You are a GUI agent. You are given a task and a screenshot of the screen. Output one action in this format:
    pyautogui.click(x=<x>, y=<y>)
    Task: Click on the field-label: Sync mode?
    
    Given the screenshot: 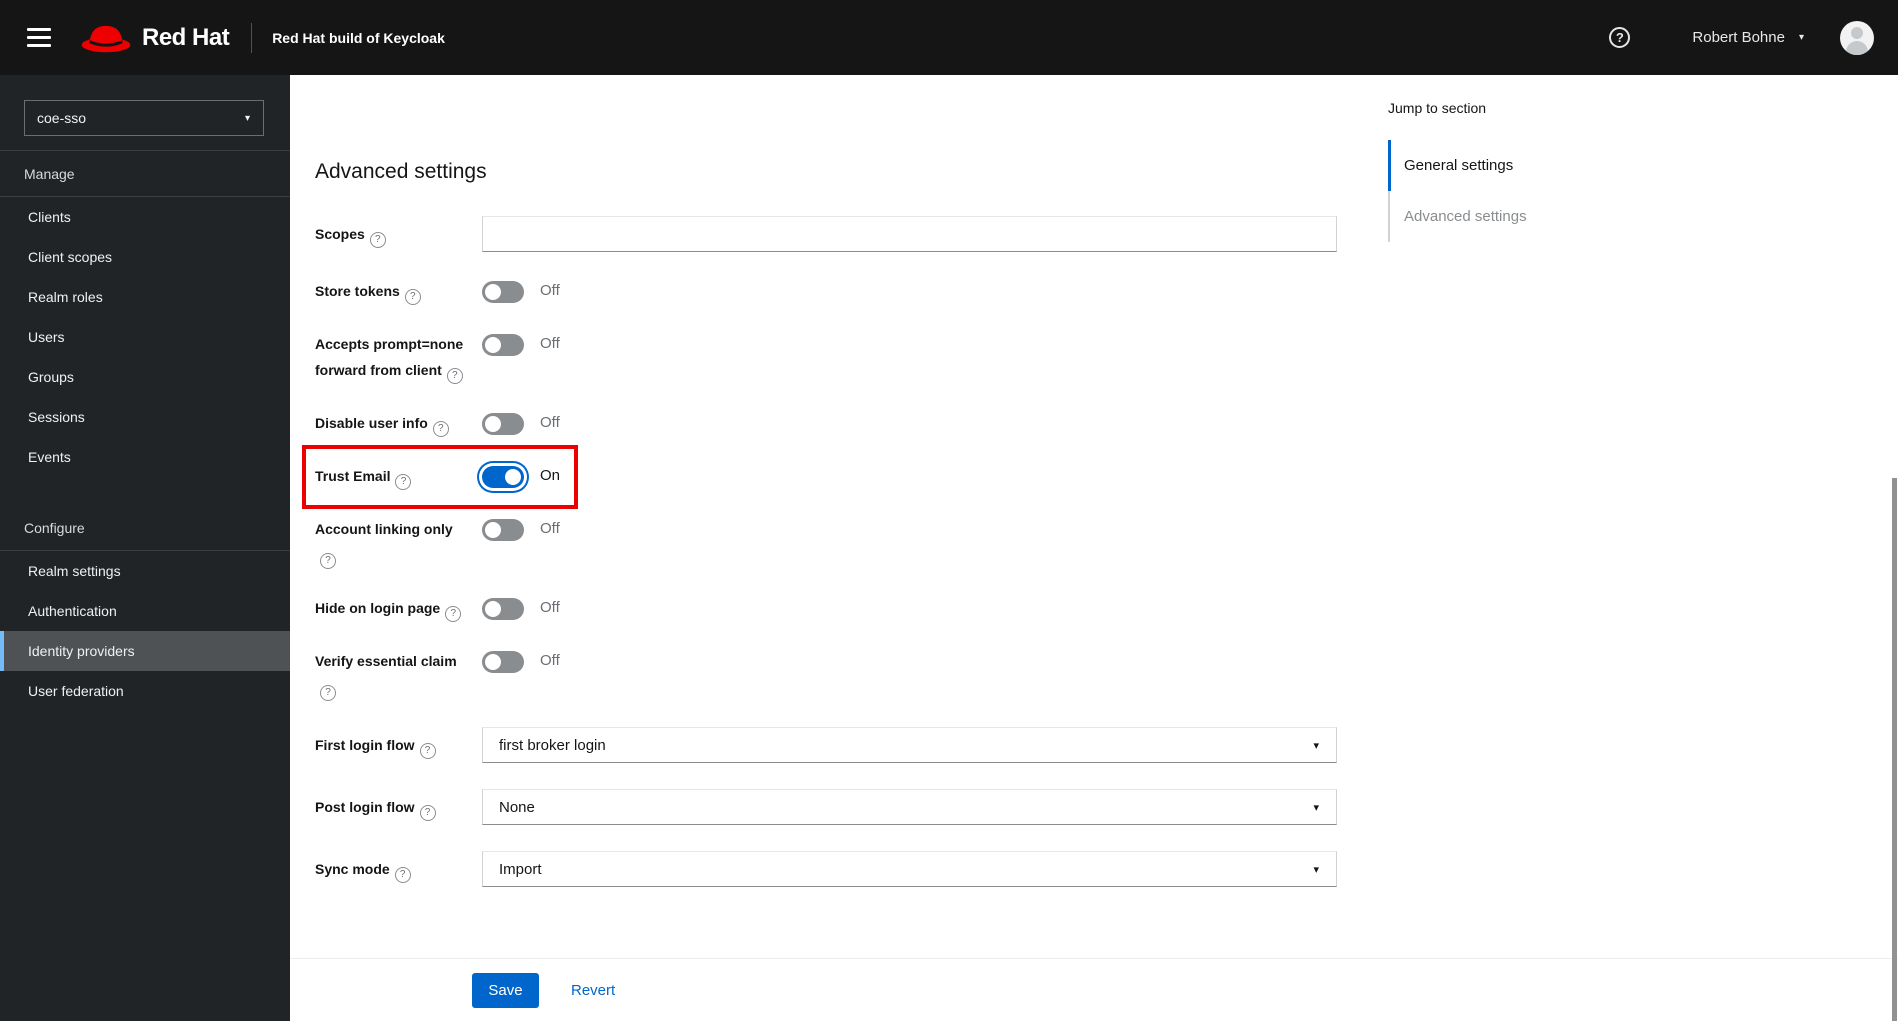 What is the action you would take?
    pyautogui.click(x=398, y=869)
    